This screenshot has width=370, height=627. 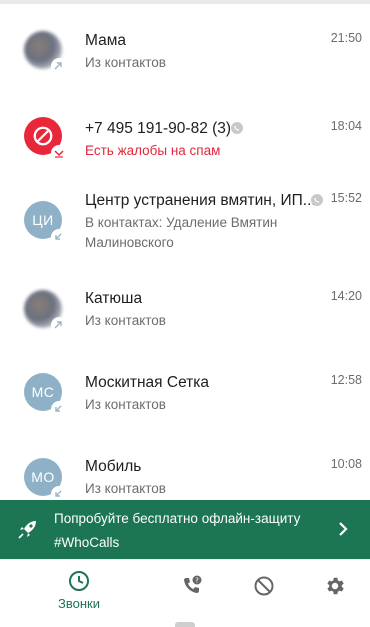 I want to click on call-time: 12:58, so click(x=346, y=380).